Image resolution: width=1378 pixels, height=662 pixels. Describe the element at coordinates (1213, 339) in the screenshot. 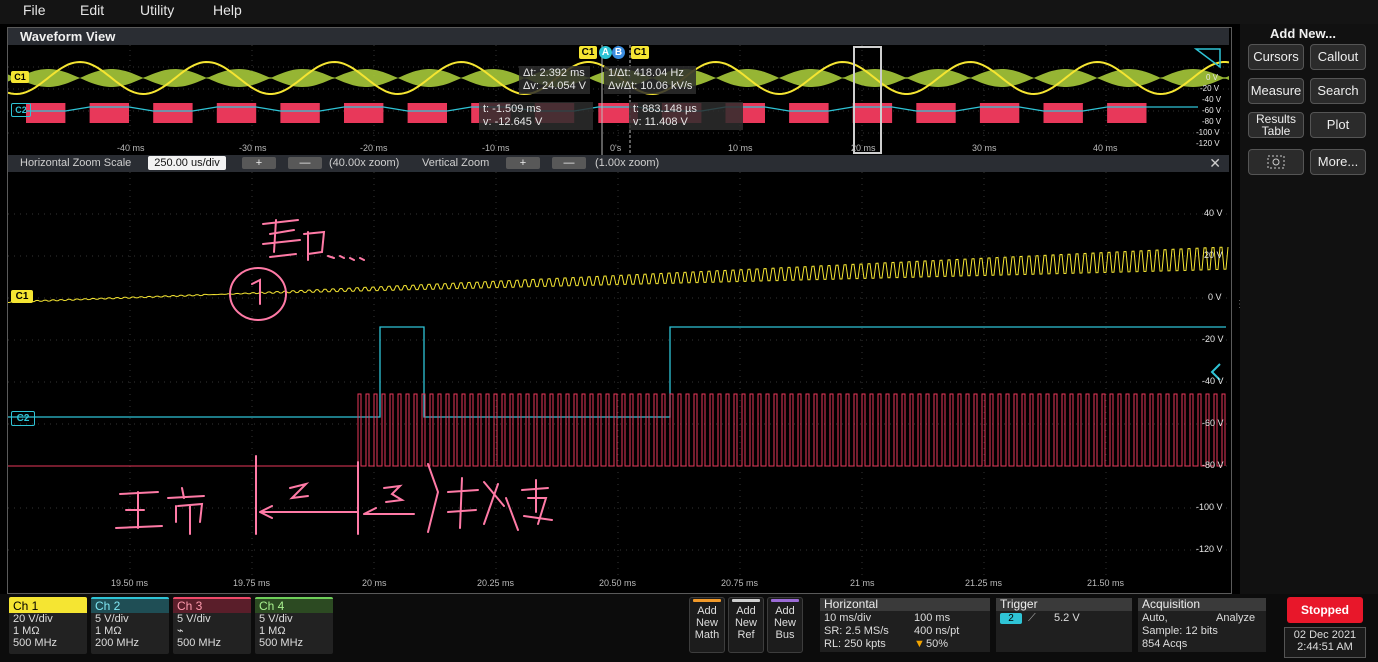

I see `zoom-volt-tick: -20 V` at that location.